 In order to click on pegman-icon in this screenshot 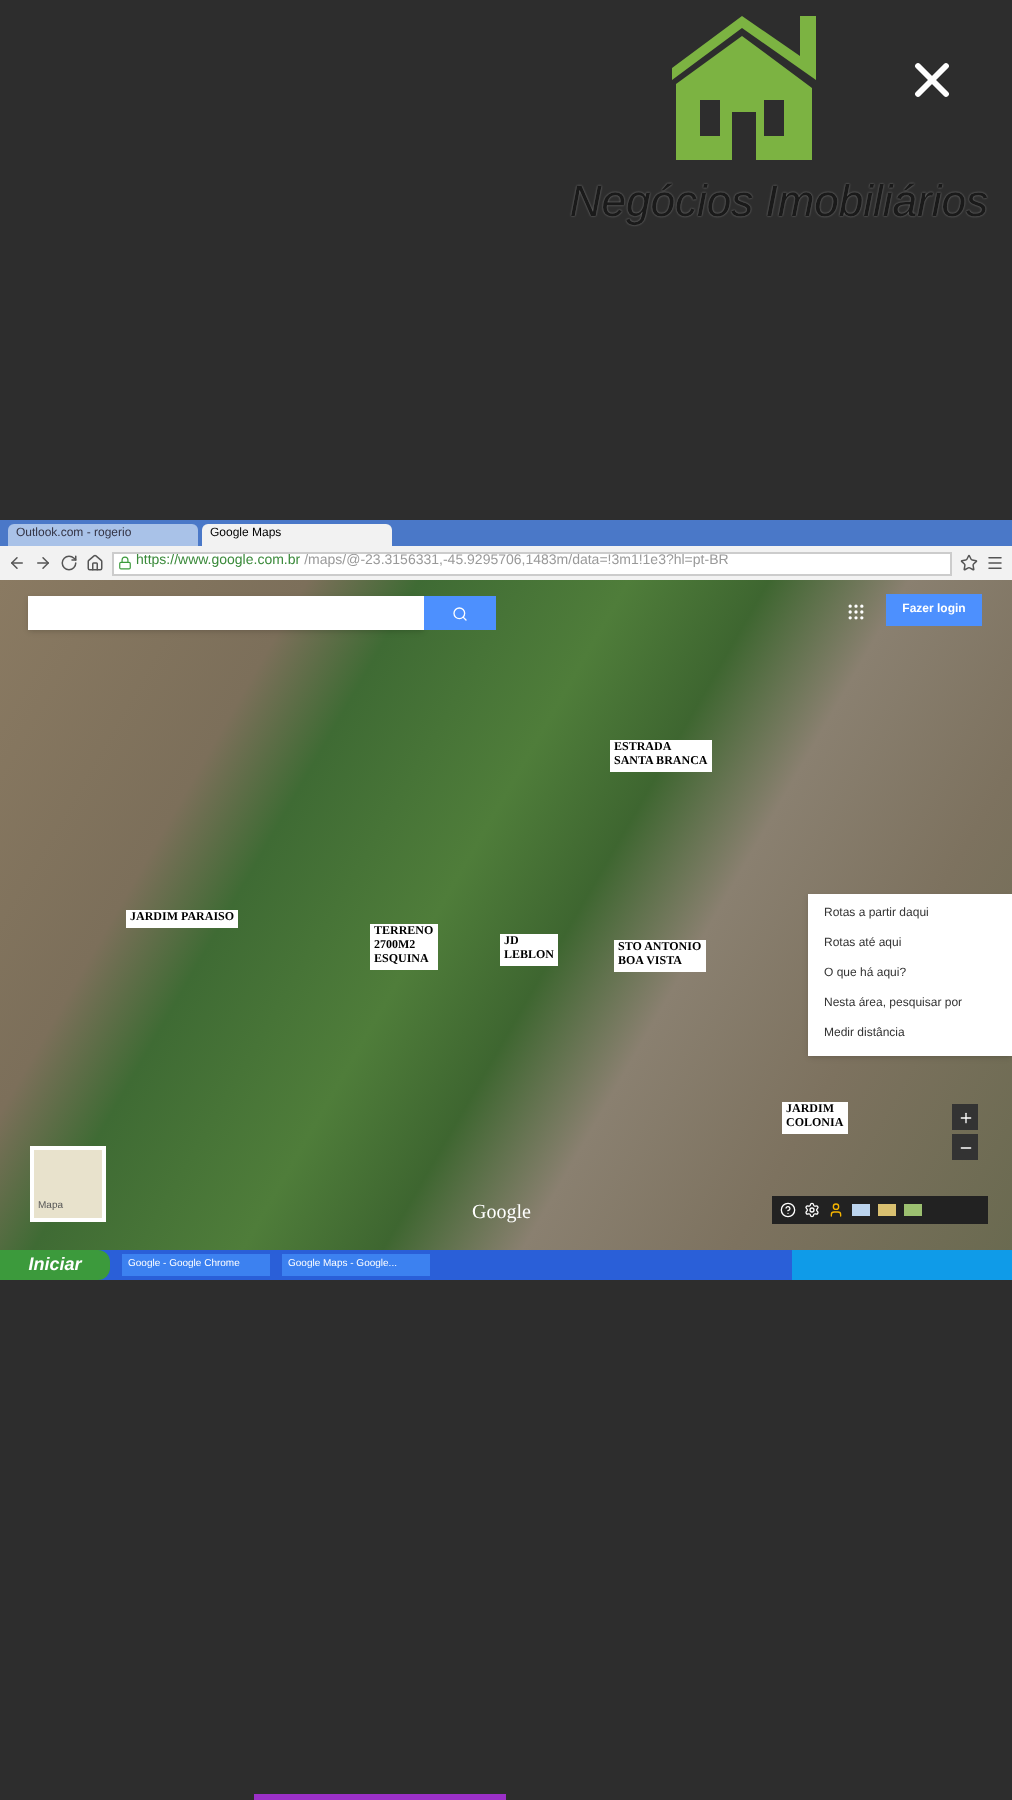, I will do `click(836, 1210)`.